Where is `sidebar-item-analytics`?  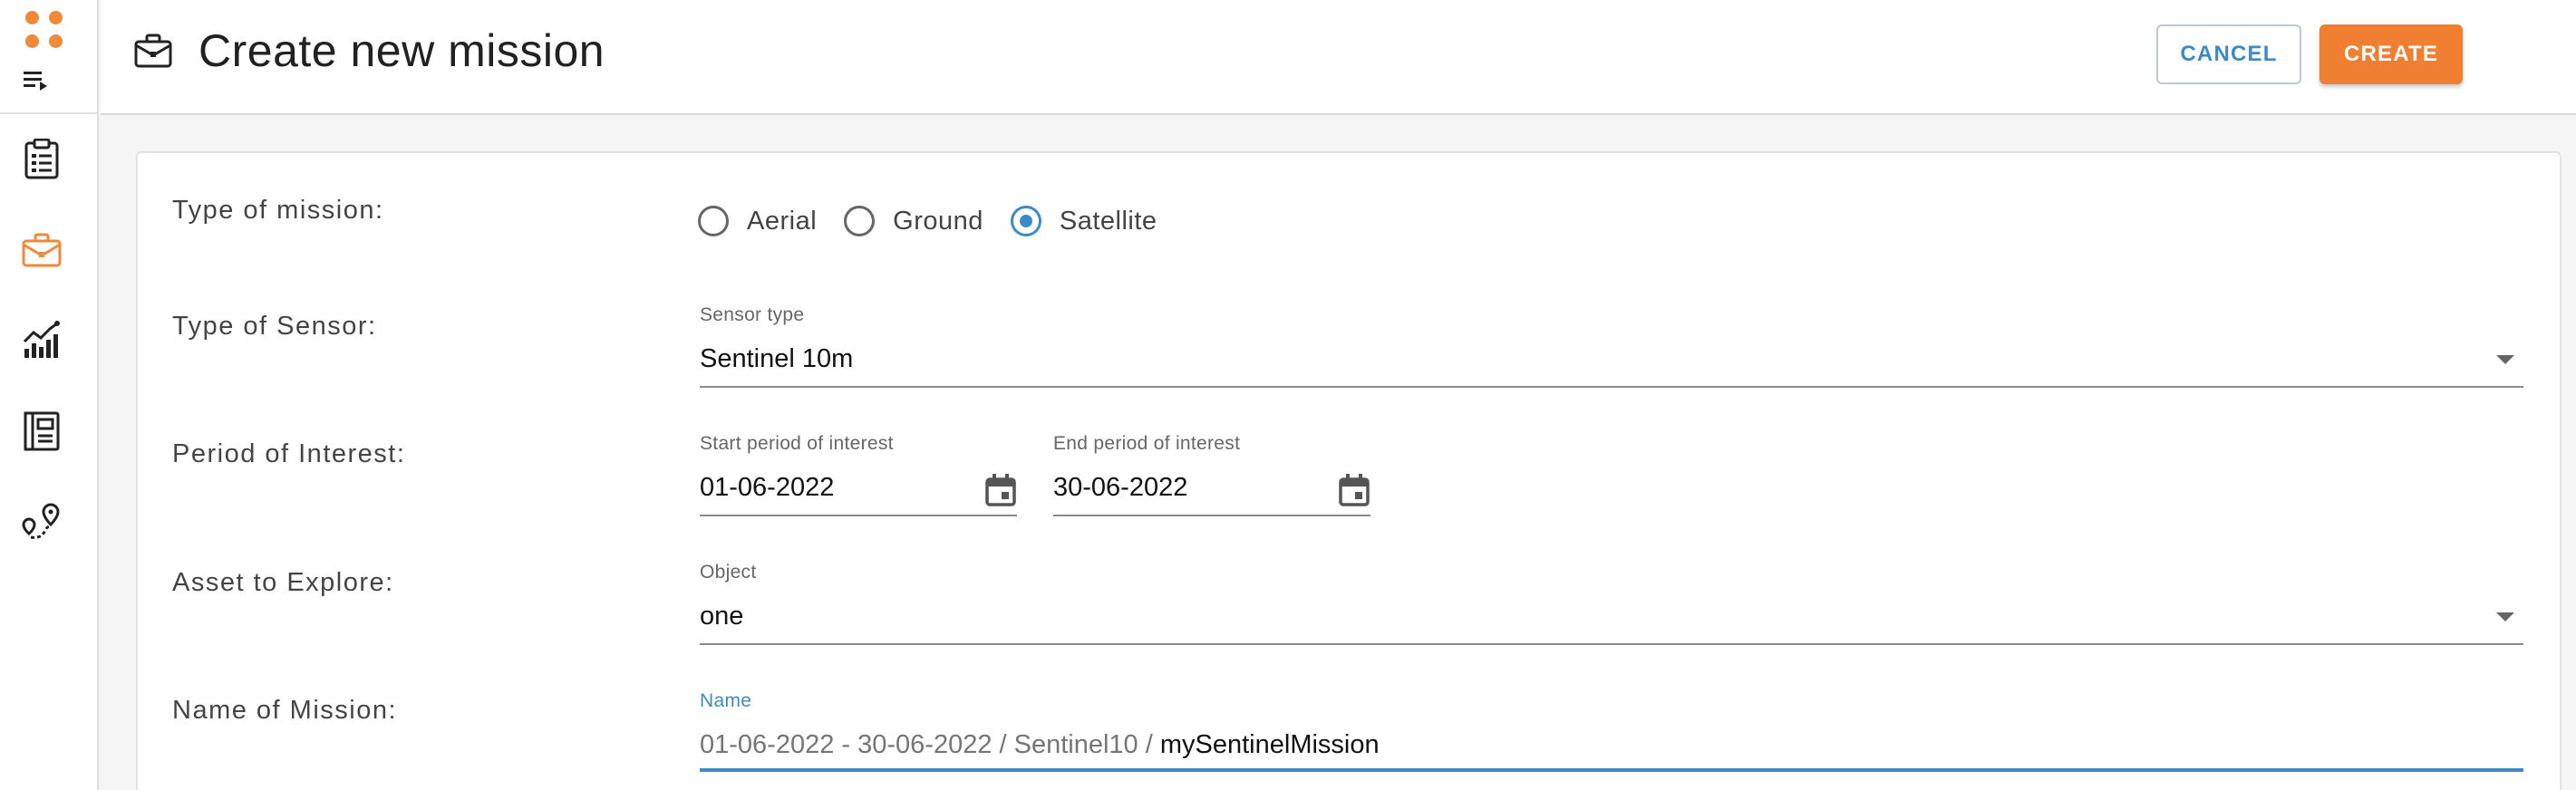
sidebar-item-analytics is located at coordinates (42, 340).